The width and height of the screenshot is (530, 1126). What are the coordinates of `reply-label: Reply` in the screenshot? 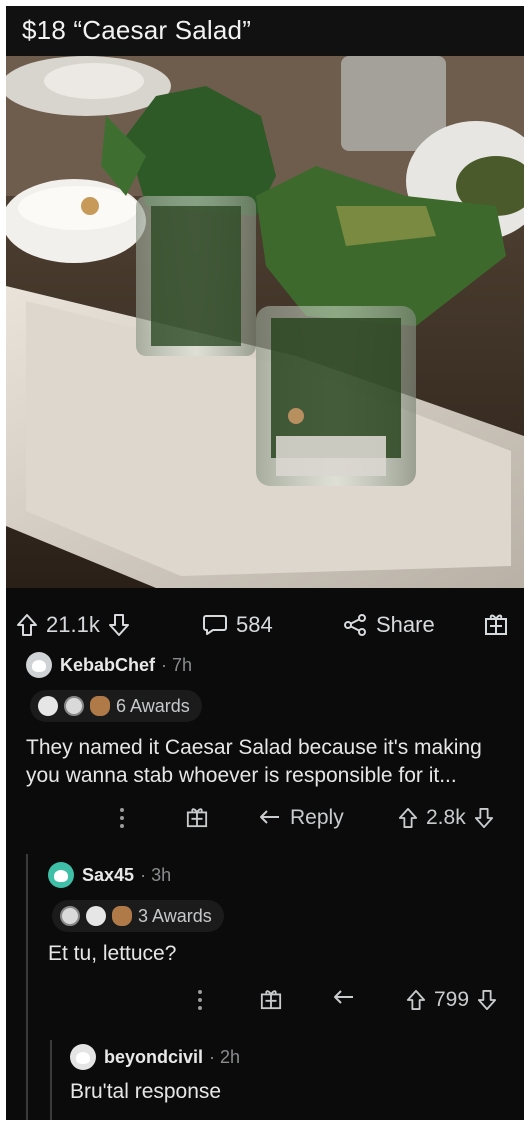 It's located at (317, 817).